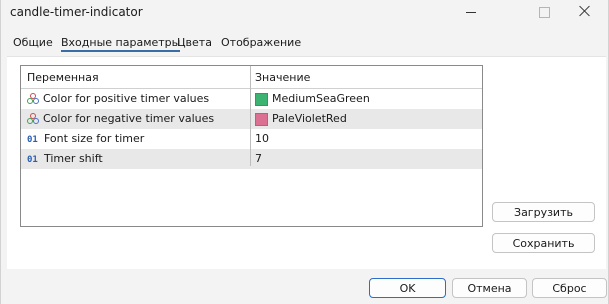  What do you see at coordinates (63, 77) in the screenshot?
I see `header-variable: Переменная` at bounding box center [63, 77].